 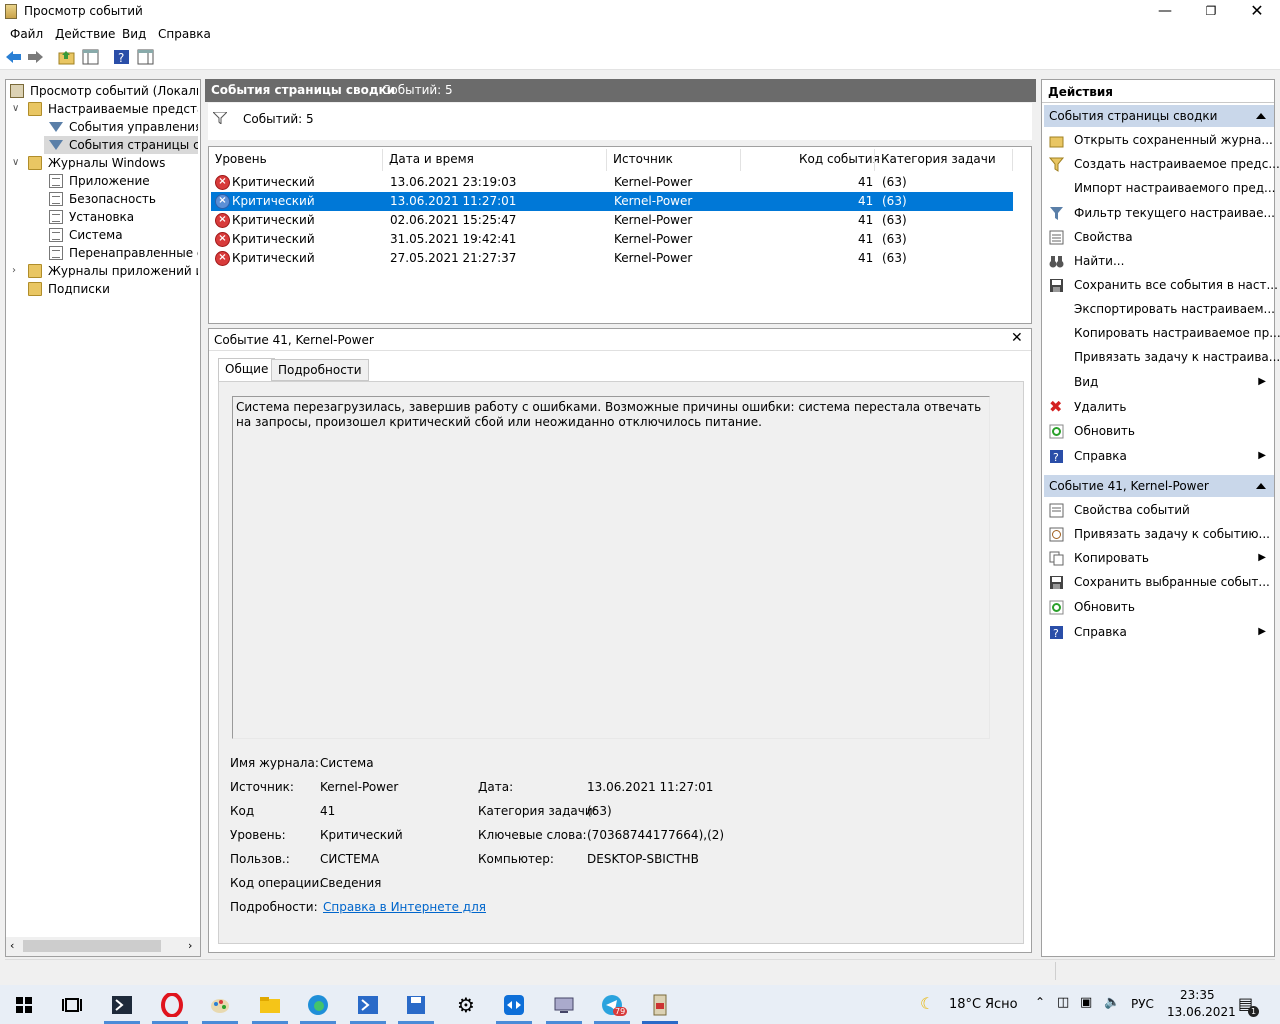 I want to click on scroll-left-icon: ‹, so click(x=12, y=945).